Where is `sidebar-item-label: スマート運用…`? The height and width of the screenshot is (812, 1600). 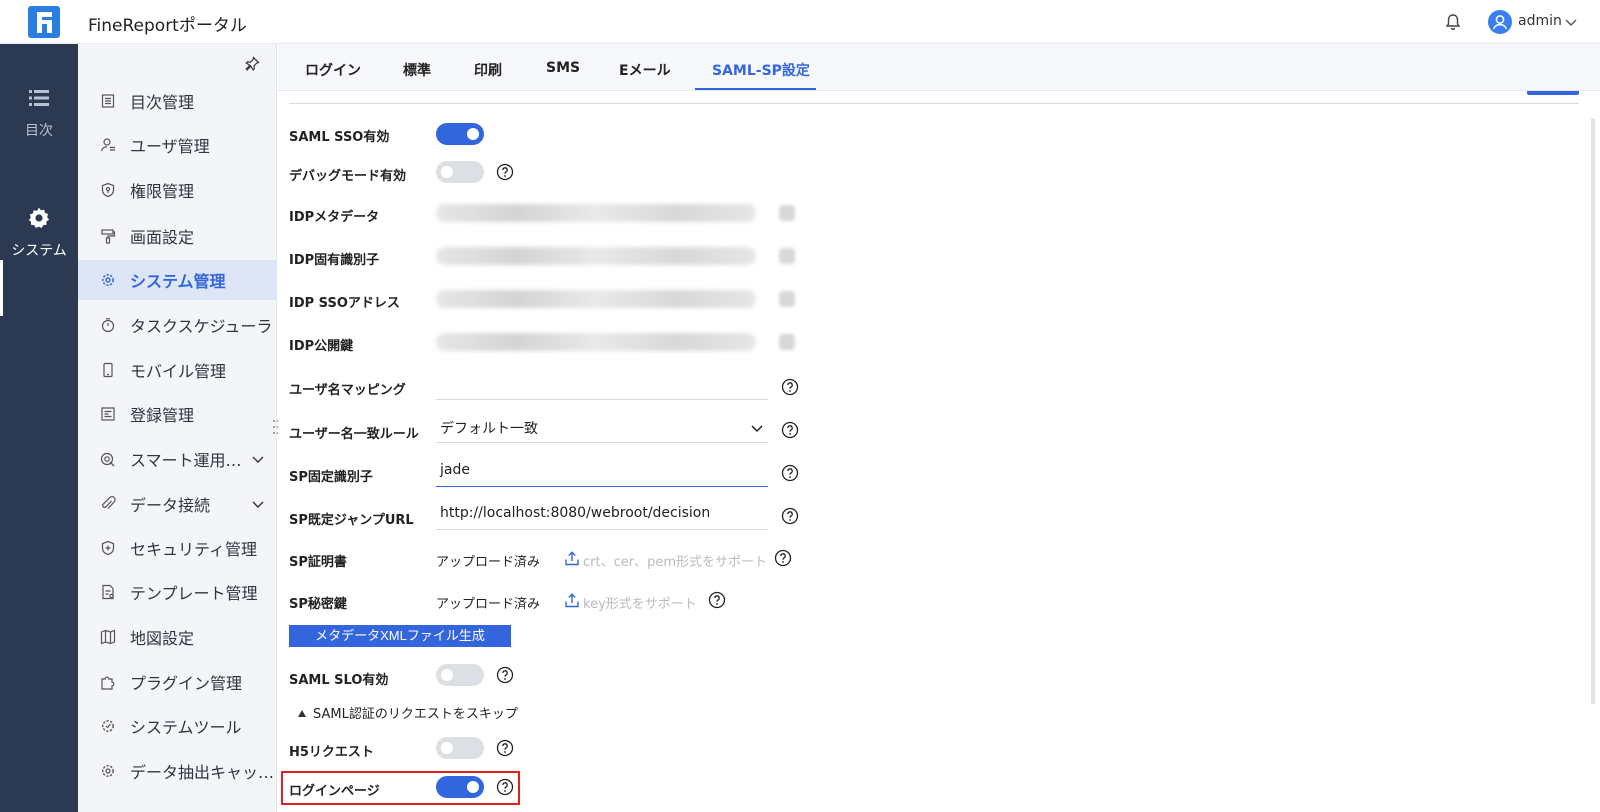 sidebar-item-label: スマート運用… is located at coordinates (186, 460).